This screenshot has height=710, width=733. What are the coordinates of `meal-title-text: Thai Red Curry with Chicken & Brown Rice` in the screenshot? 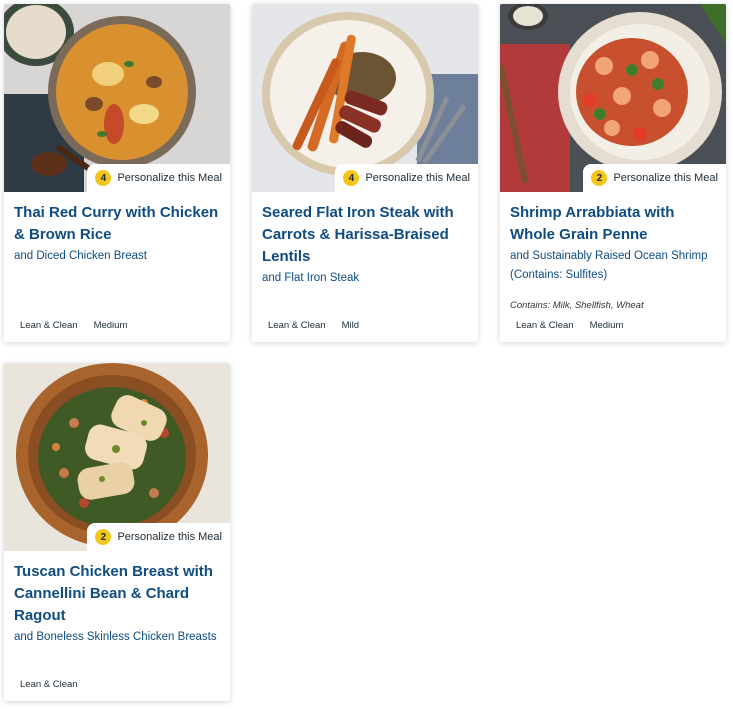 It's located at (116, 223).